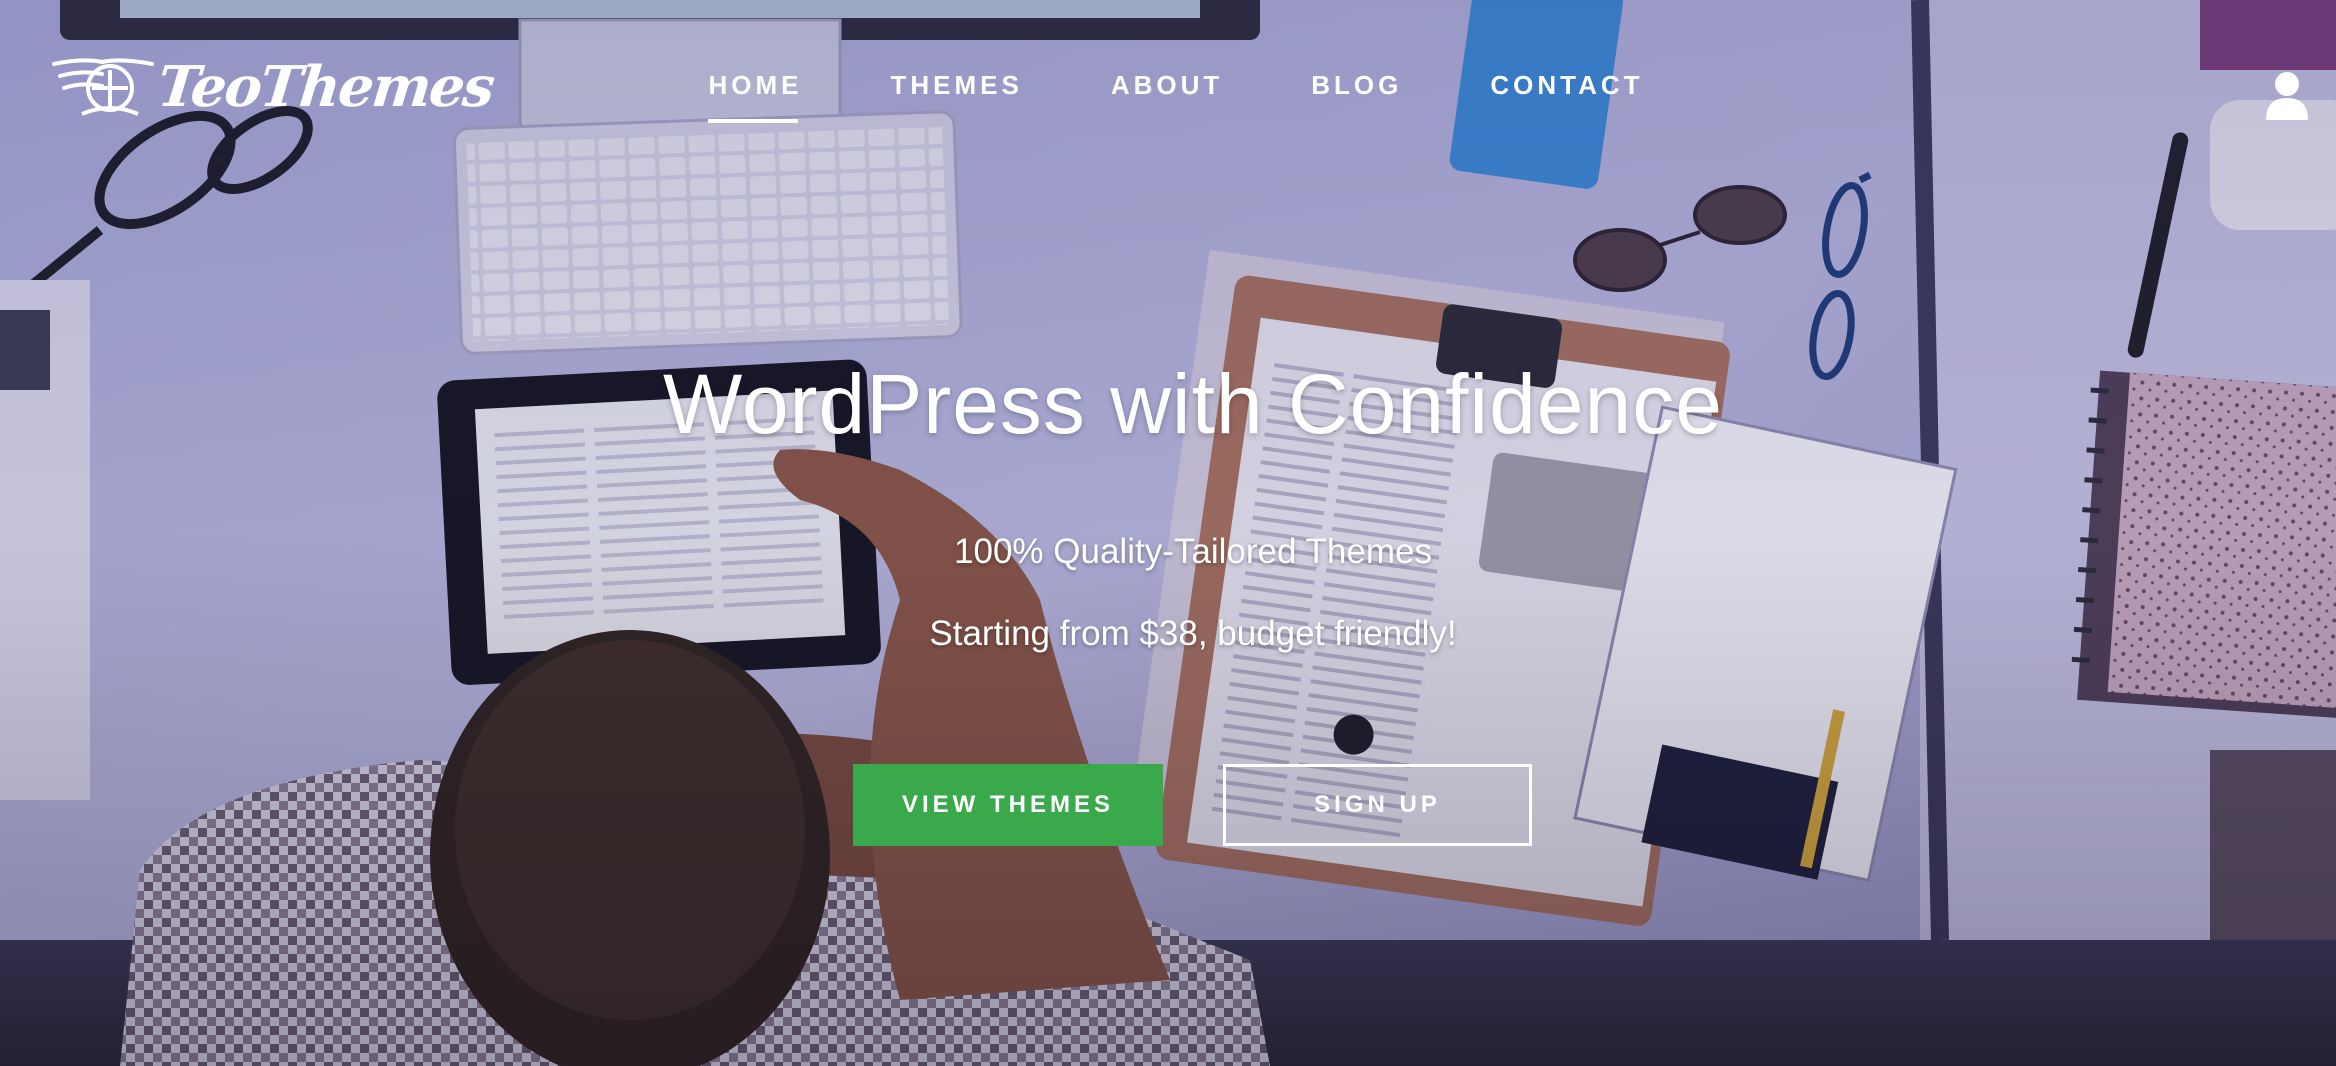  What do you see at coordinates (1193, 551) in the screenshot?
I see `hero-subheadline-quality: 100% Quality-Tailored Themes` at bounding box center [1193, 551].